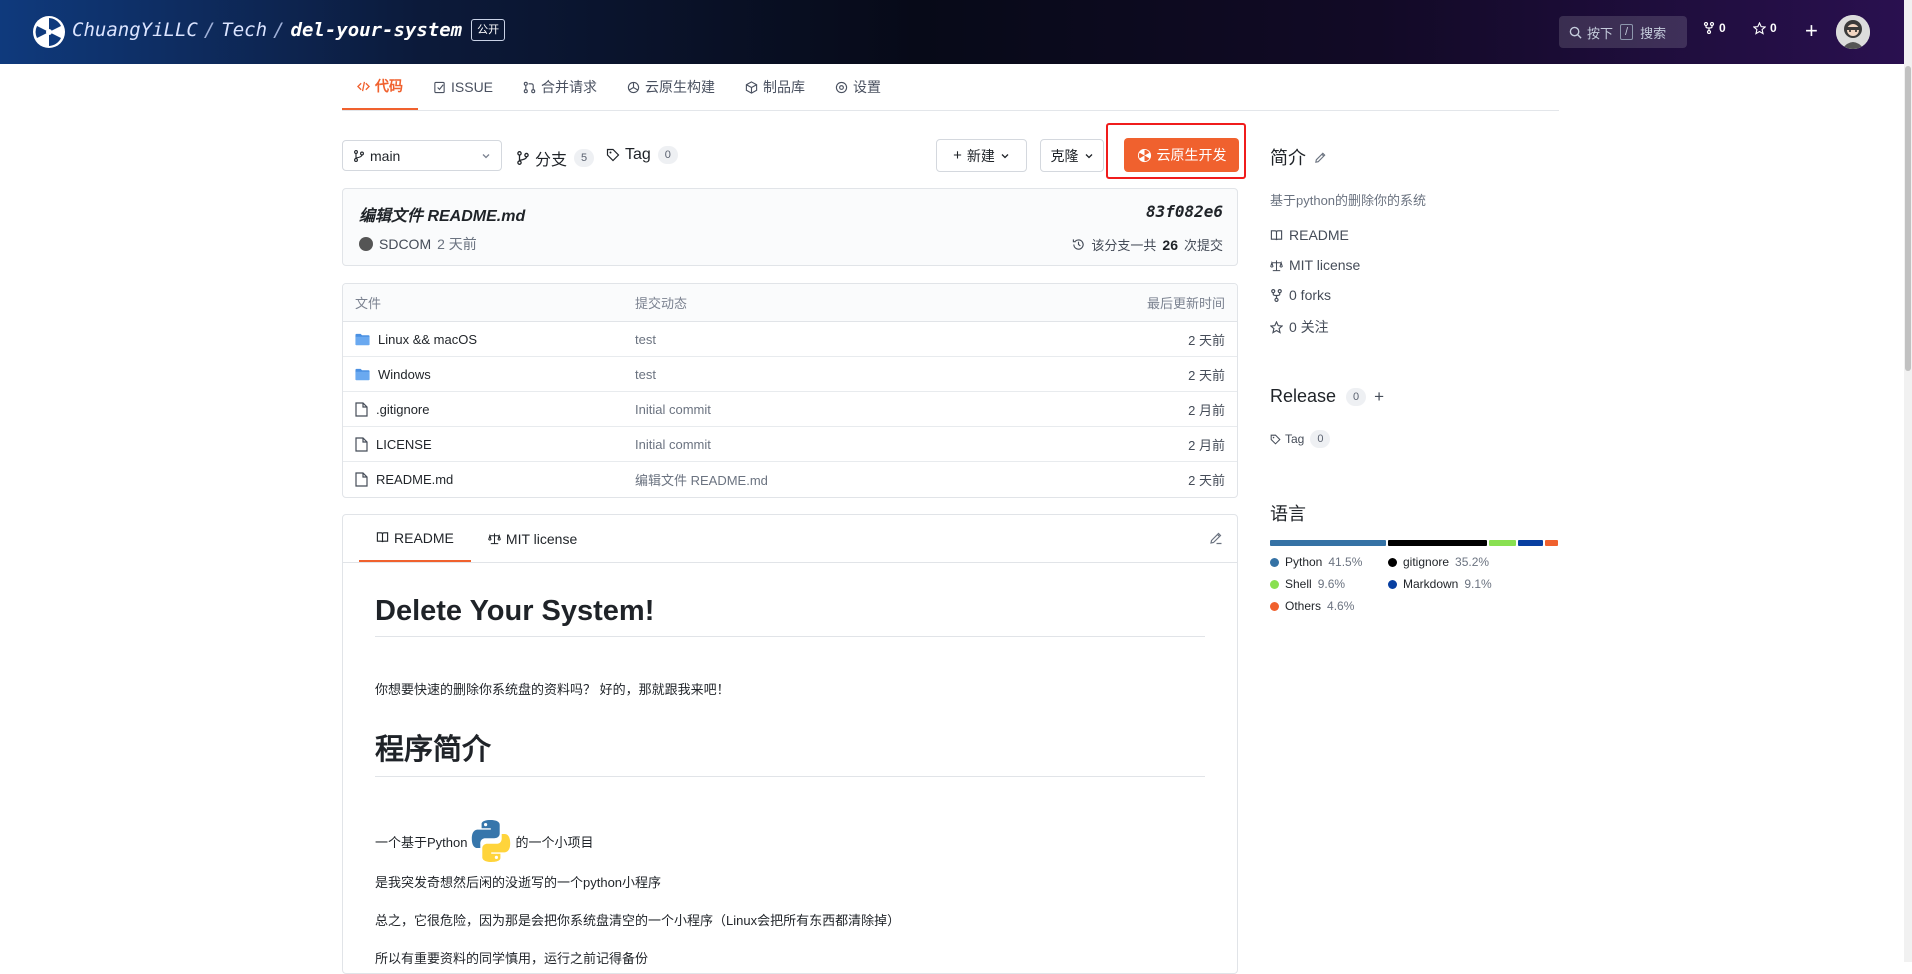 Image resolution: width=1912 pixels, height=974 pixels. Describe the element at coordinates (1300, 295) in the screenshot. I see `sidebar-link-forks: 0 forks` at that location.